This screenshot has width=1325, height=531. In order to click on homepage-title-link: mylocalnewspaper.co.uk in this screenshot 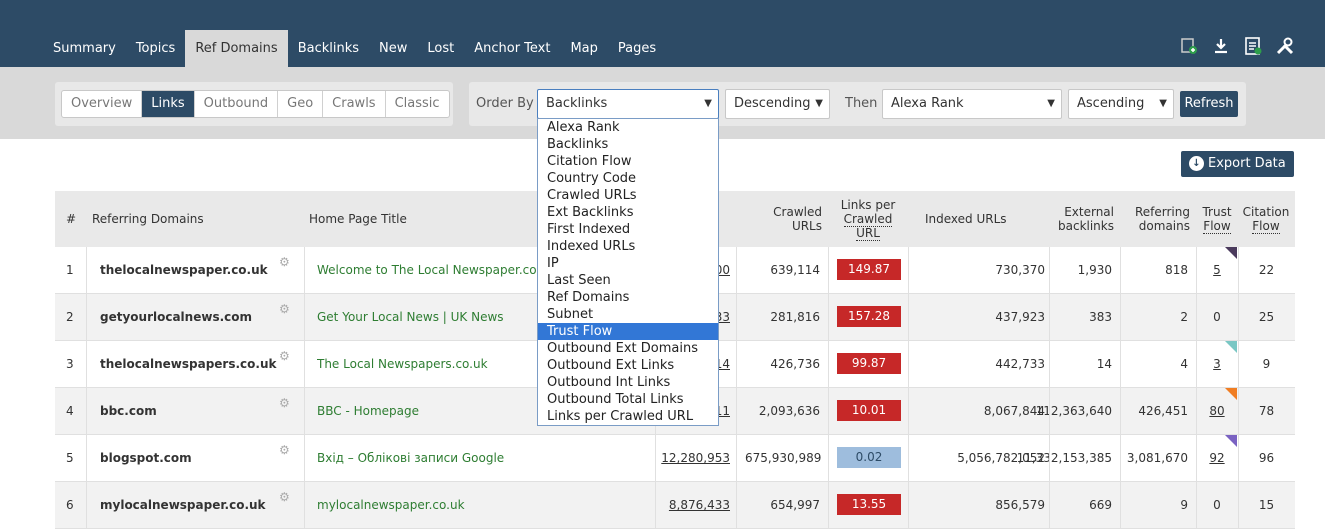, I will do `click(431, 505)`.